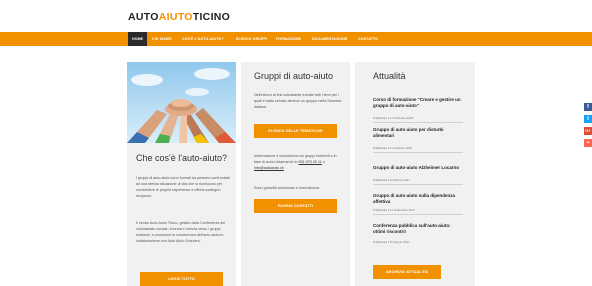  What do you see at coordinates (162, 39) in the screenshot?
I see `nav-chi-siamo: CHI SIAMO` at bounding box center [162, 39].